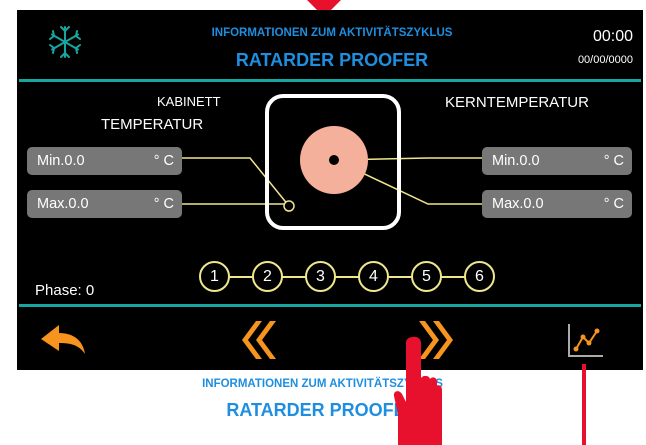  What do you see at coordinates (426, 276) in the screenshot?
I see `step-5: 5` at bounding box center [426, 276].